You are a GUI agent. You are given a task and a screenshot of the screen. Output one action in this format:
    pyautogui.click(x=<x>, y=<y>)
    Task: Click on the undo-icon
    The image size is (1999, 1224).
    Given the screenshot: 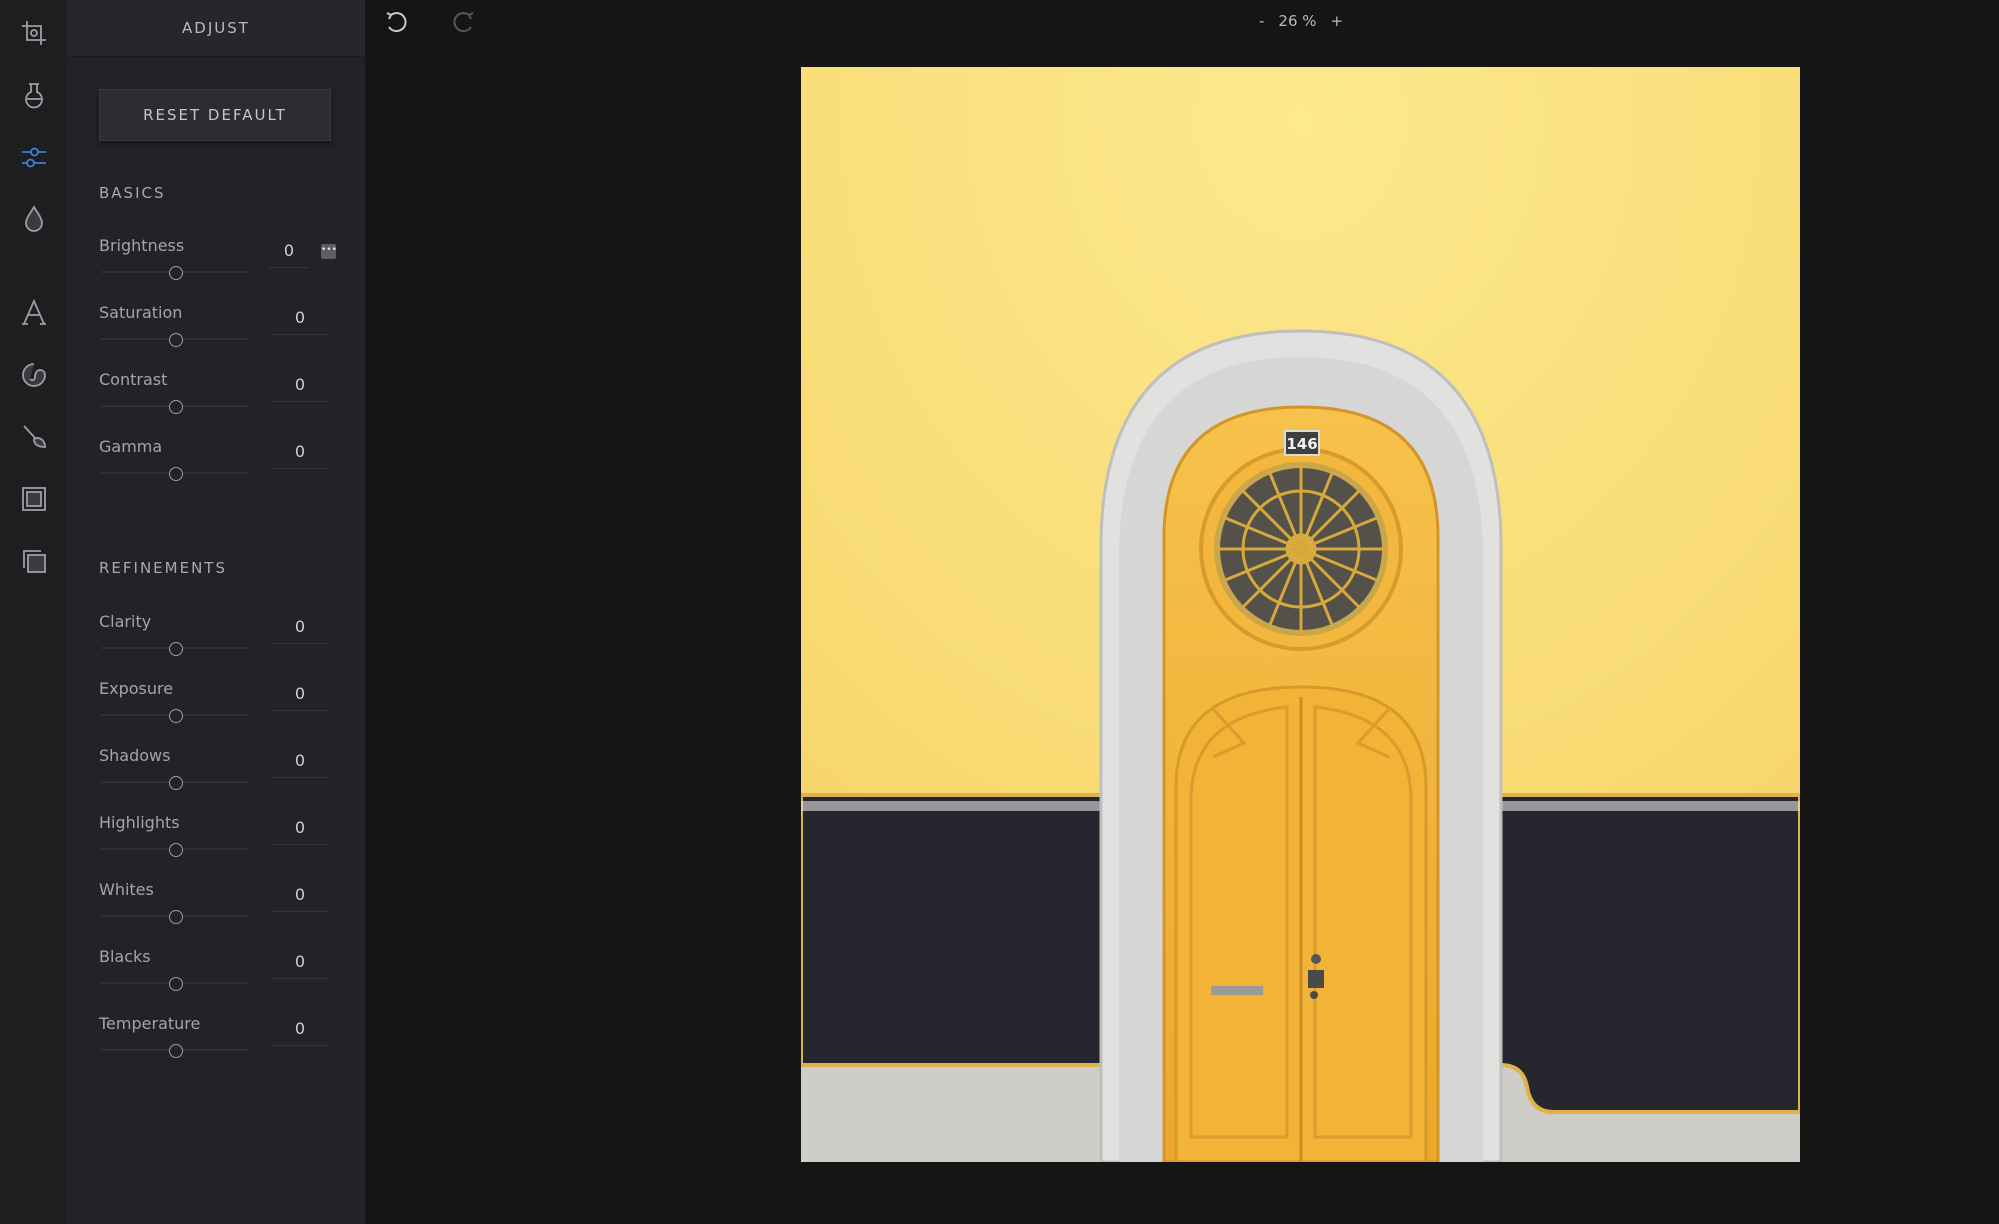 What is the action you would take?
    pyautogui.click(x=396, y=22)
    